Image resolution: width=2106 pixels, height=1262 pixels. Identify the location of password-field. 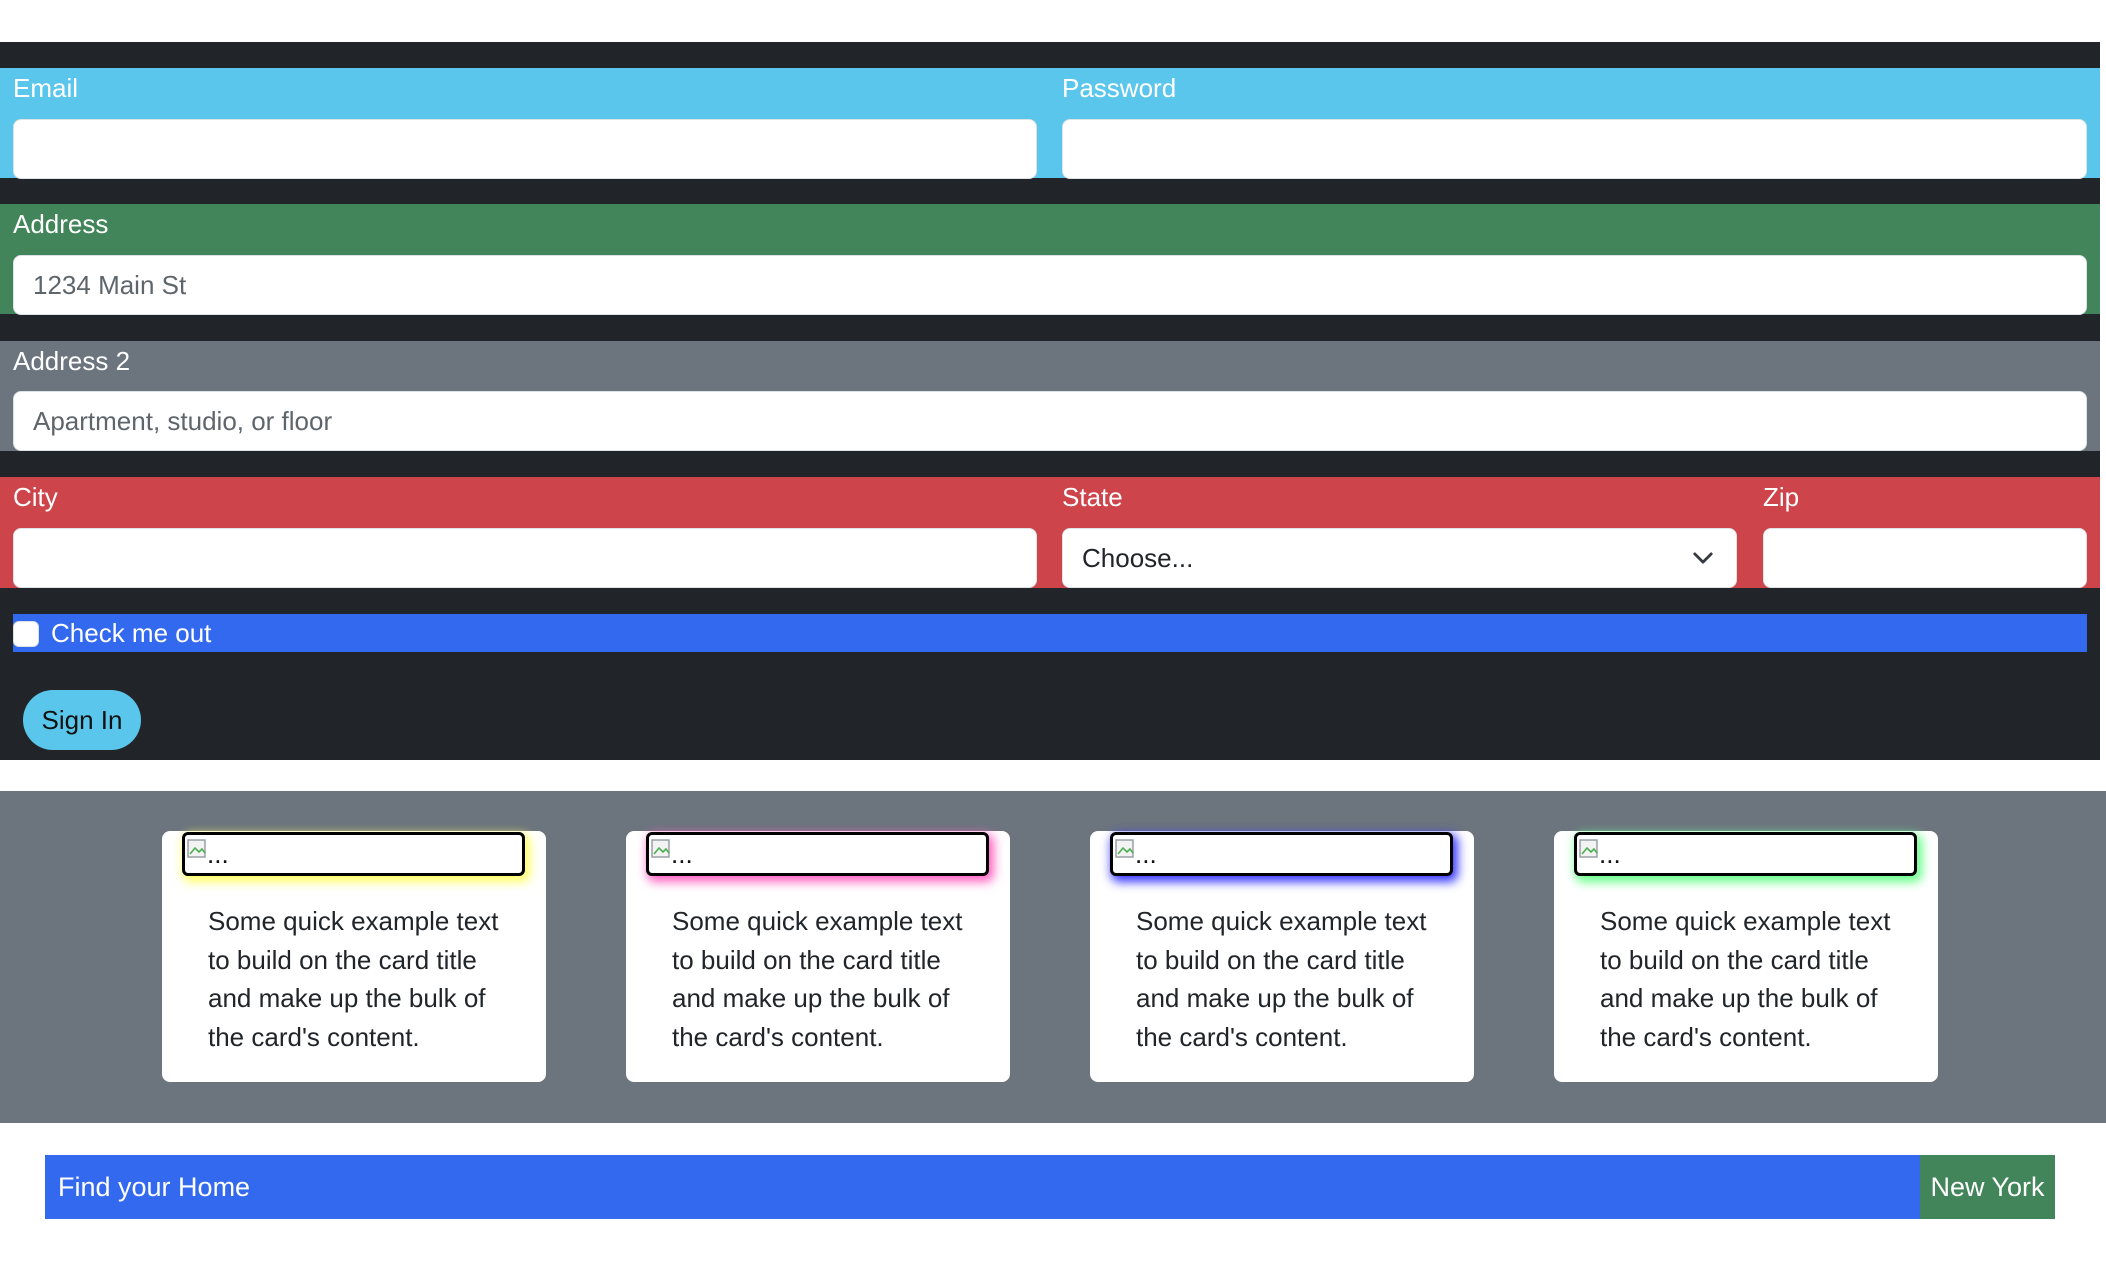
(1574, 149).